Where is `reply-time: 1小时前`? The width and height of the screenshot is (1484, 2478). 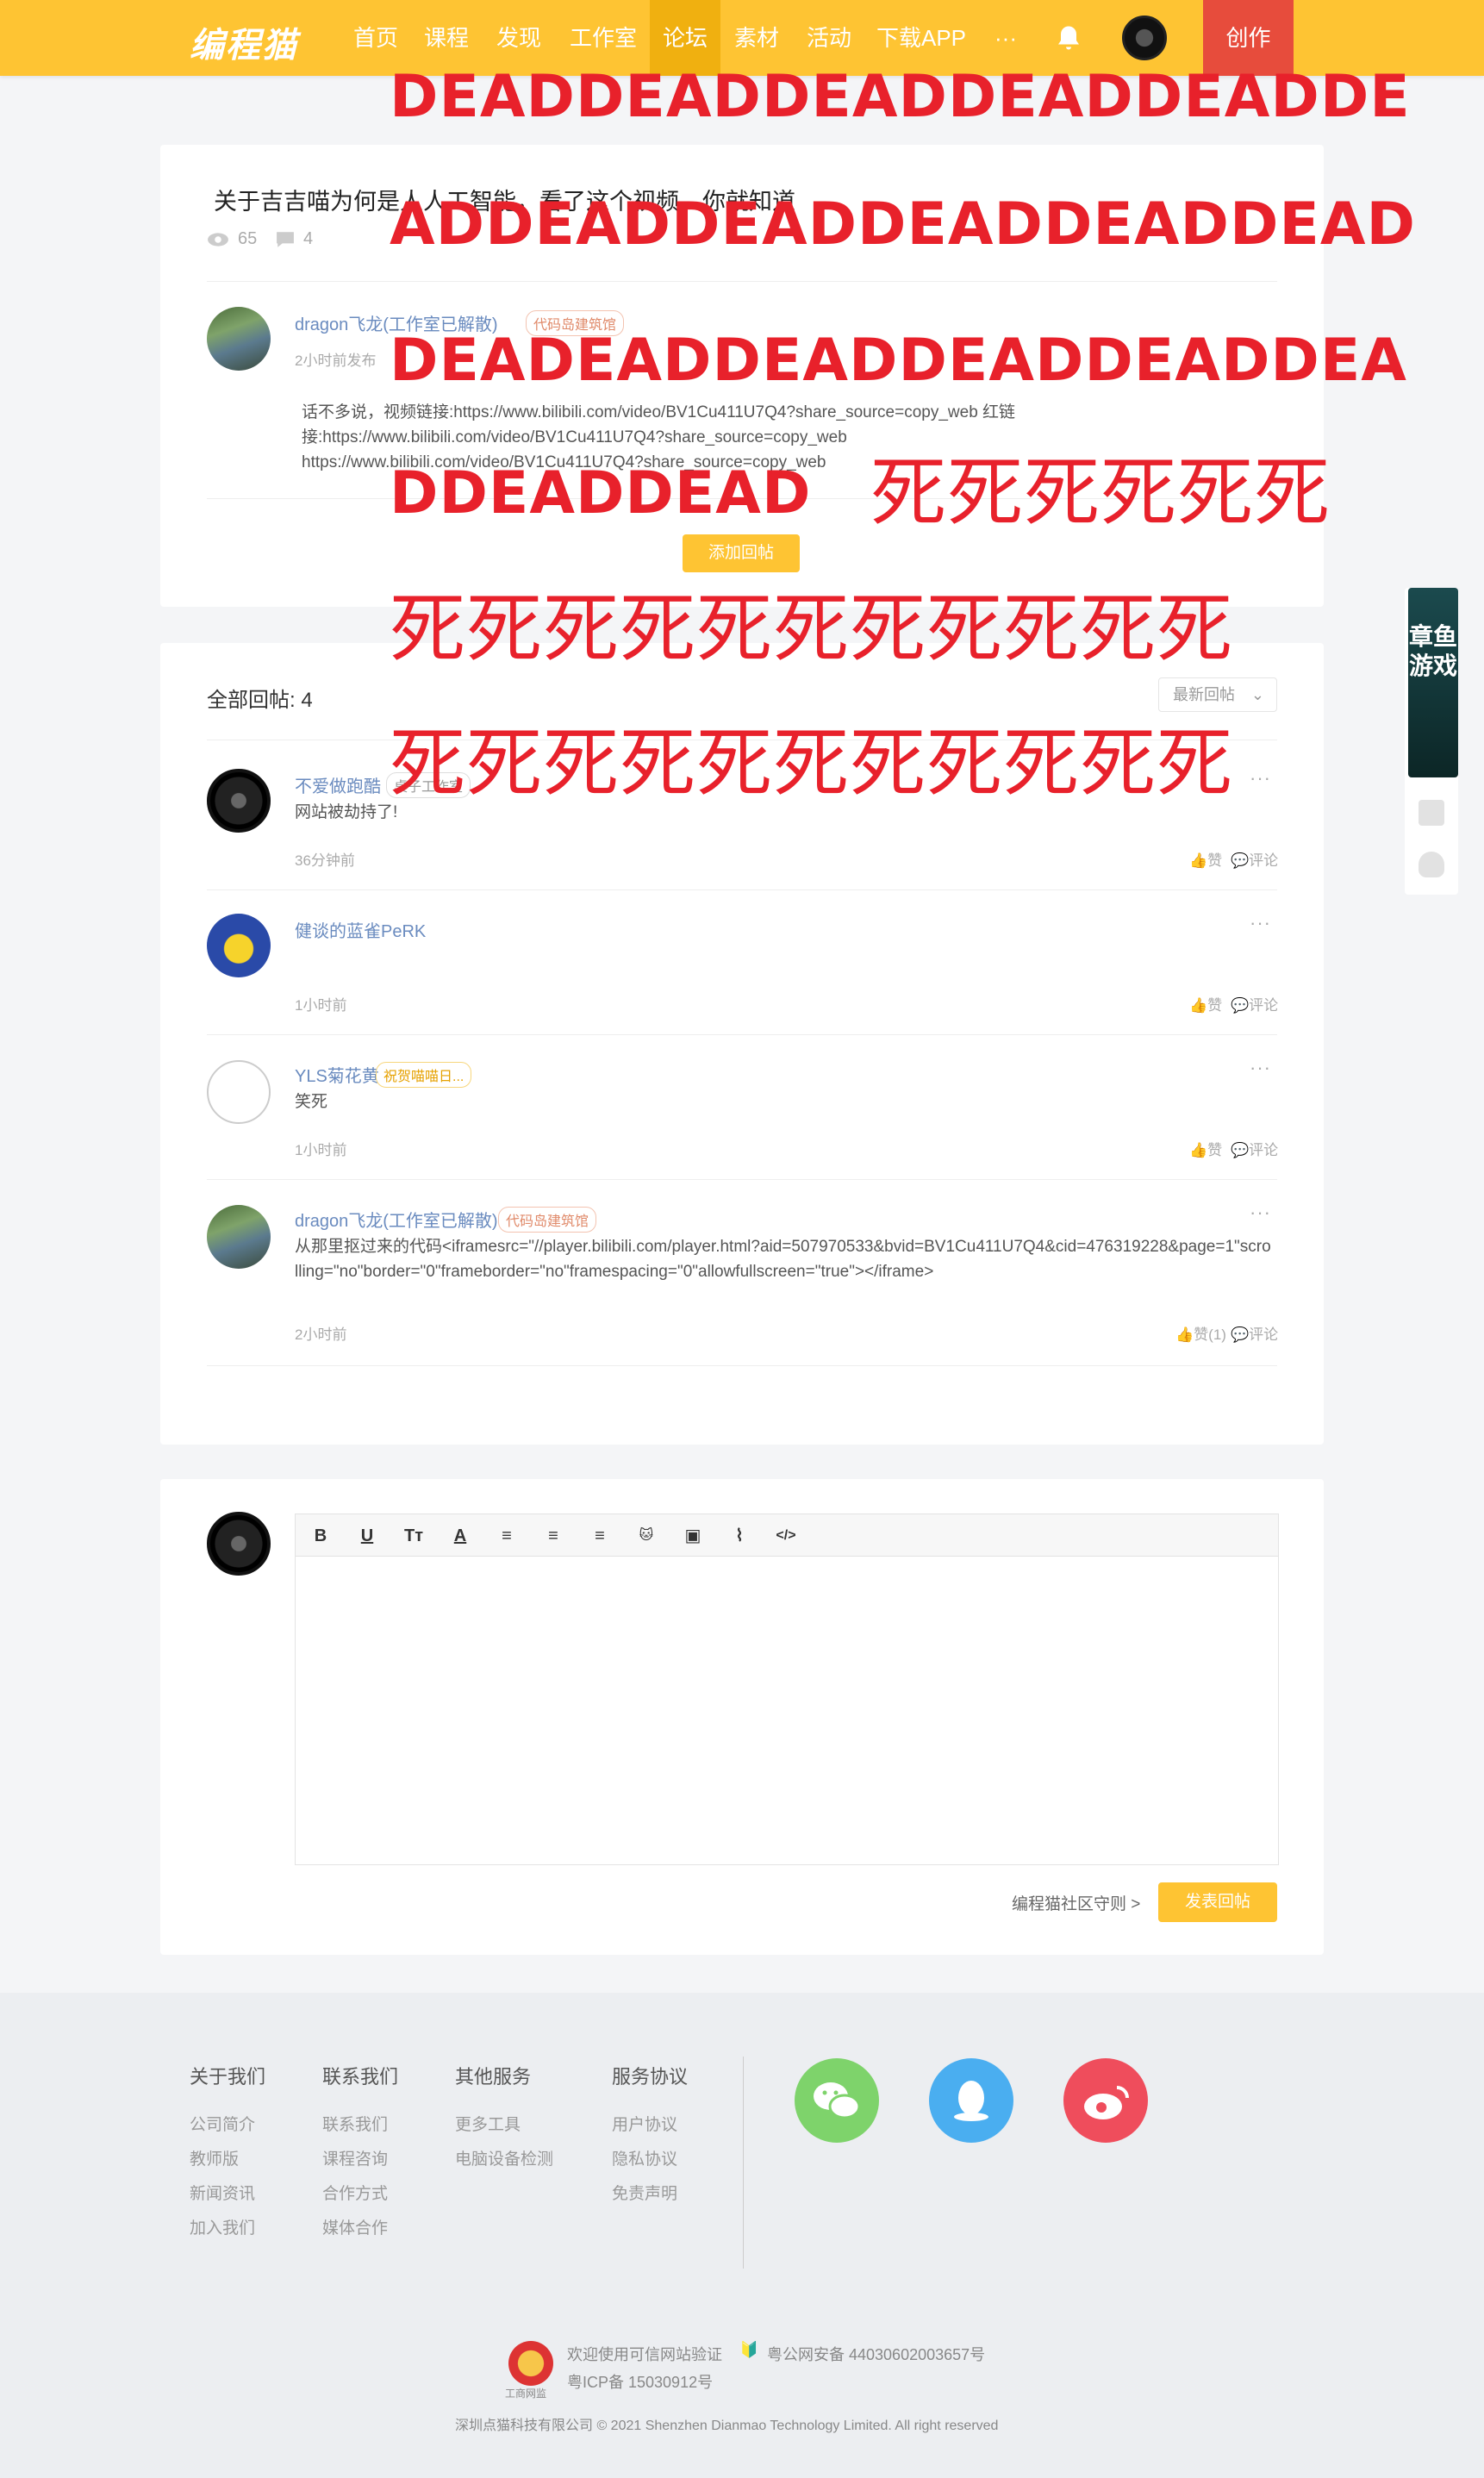
reply-time: 1小时前 is located at coordinates (321, 1150).